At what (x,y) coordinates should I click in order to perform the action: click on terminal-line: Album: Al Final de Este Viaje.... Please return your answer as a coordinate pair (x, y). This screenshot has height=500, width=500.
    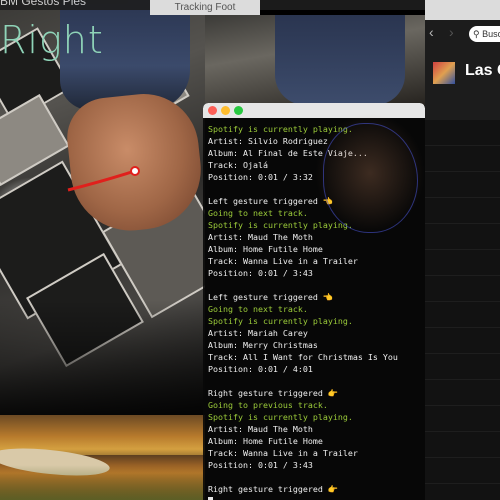
    Looking at the image, I should click on (288, 153).